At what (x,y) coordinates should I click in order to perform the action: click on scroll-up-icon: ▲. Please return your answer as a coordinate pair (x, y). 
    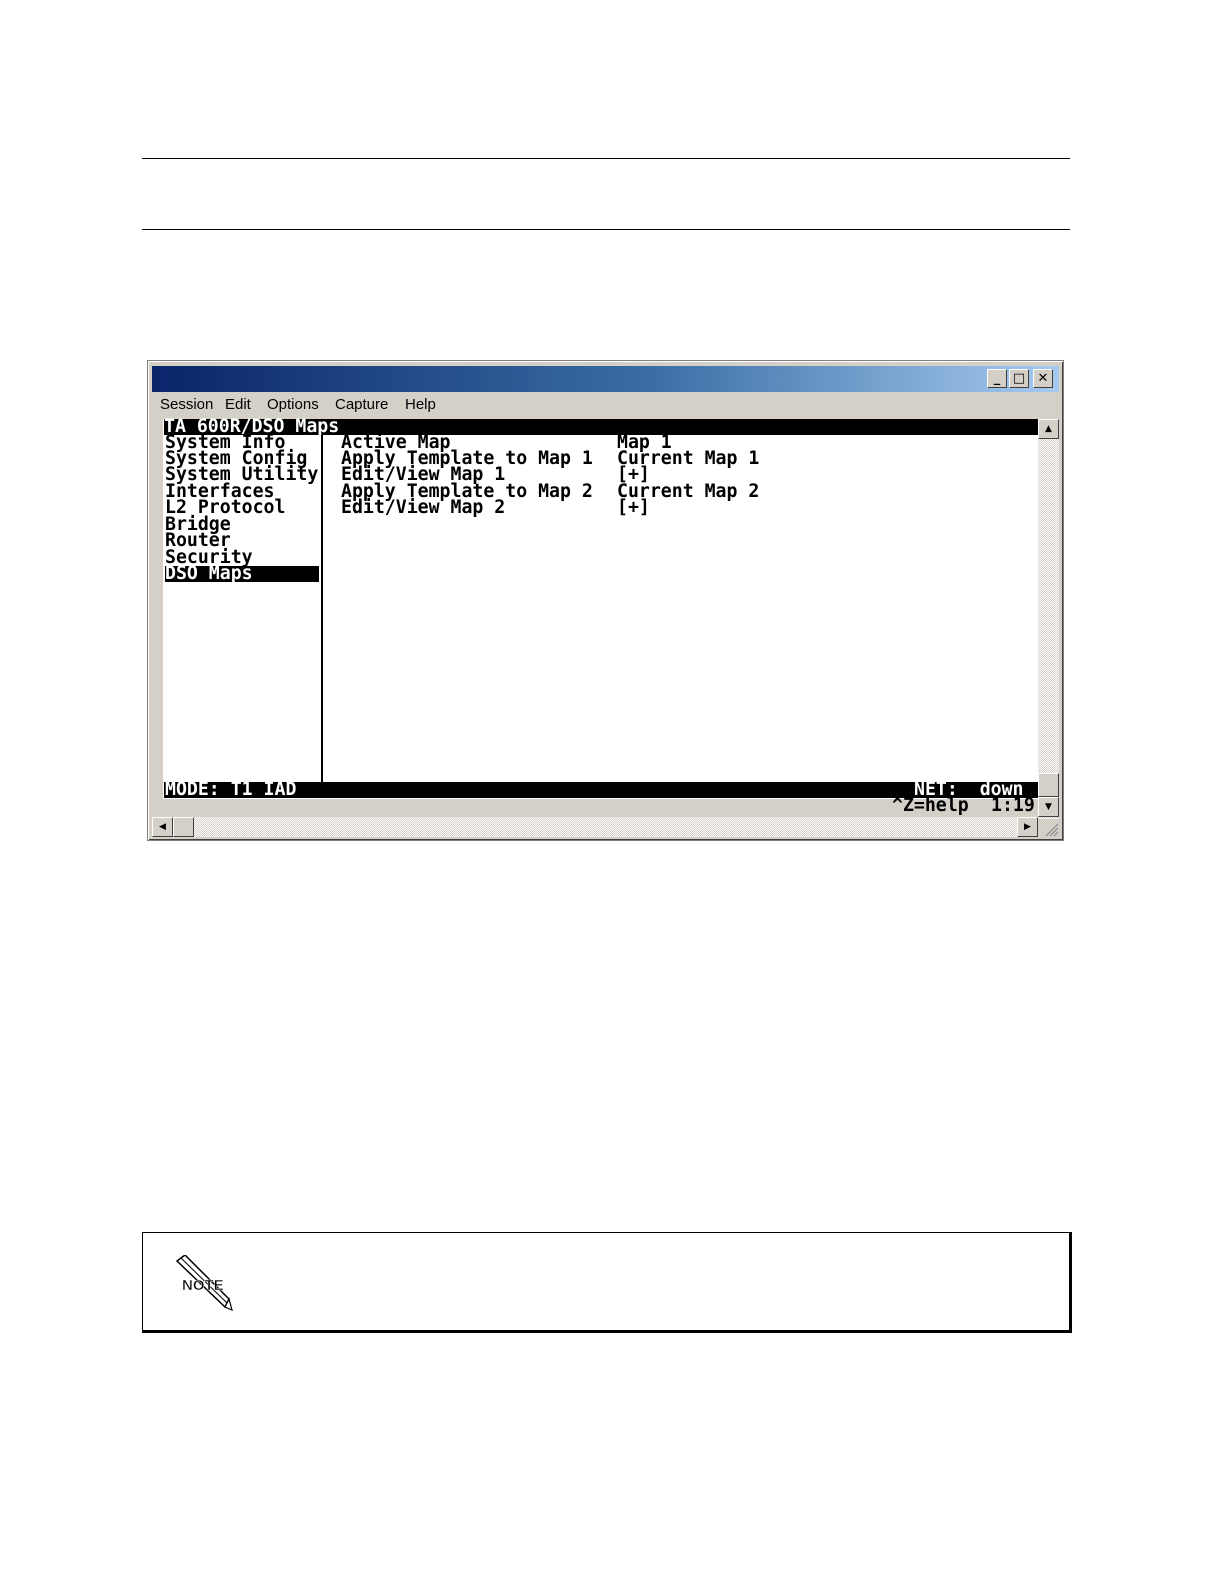
    Looking at the image, I should click on (1048, 429).